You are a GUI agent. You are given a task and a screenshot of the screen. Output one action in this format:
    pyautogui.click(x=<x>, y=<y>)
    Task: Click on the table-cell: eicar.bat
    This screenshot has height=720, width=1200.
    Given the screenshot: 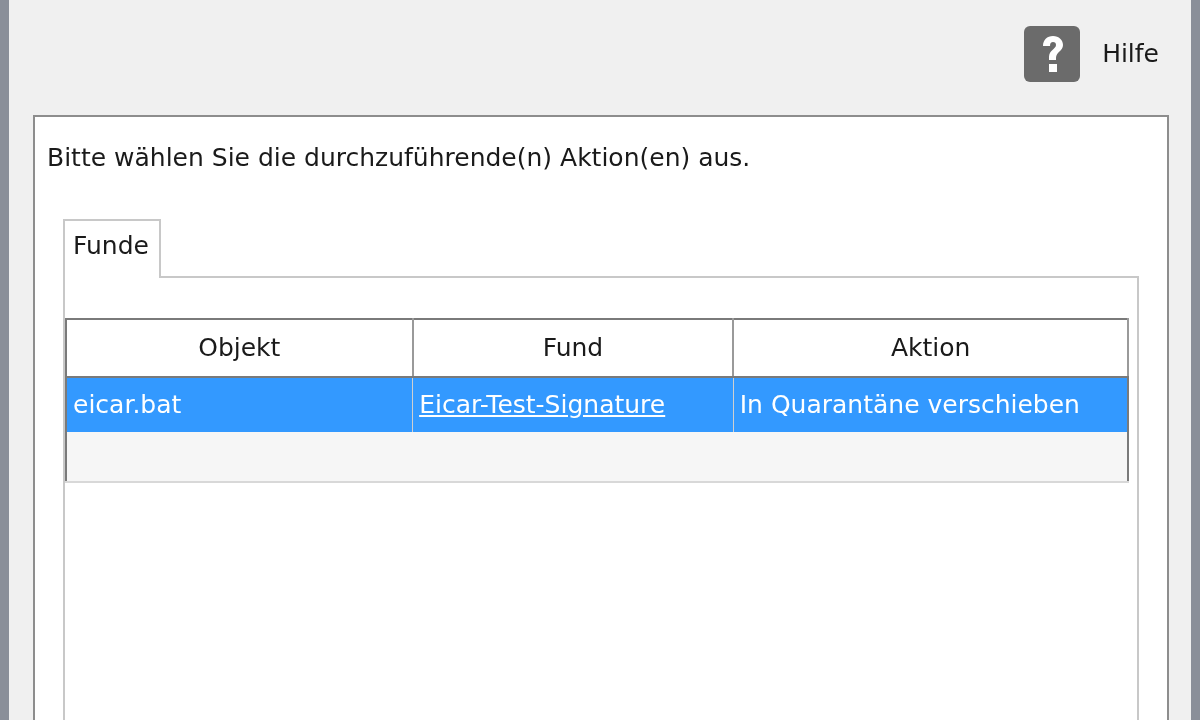 What is the action you would take?
    pyautogui.click(x=239, y=404)
    